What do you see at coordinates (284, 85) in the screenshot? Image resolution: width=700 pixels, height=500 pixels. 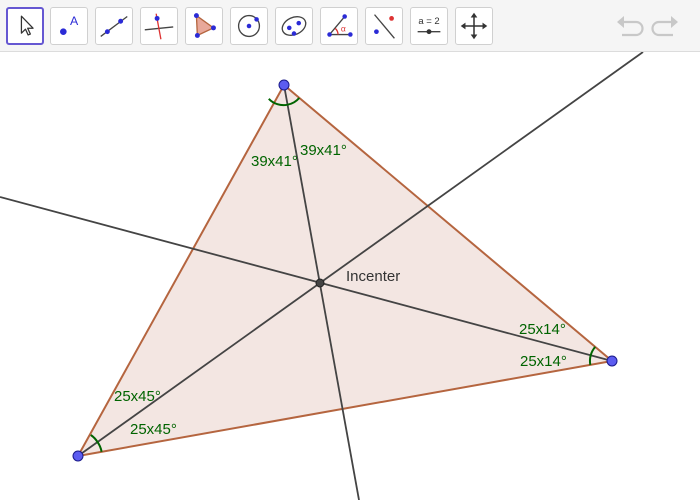 I see `vertex-a` at bounding box center [284, 85].